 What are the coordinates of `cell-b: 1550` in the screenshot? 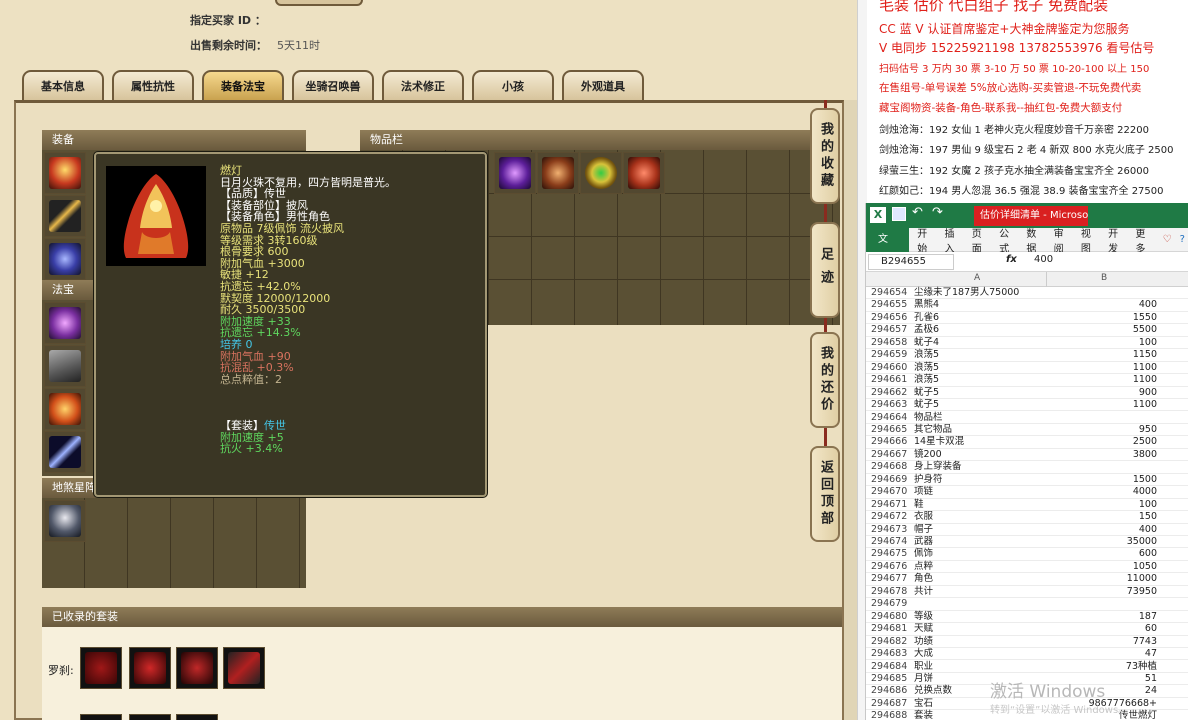 It's located at (1102, 318).